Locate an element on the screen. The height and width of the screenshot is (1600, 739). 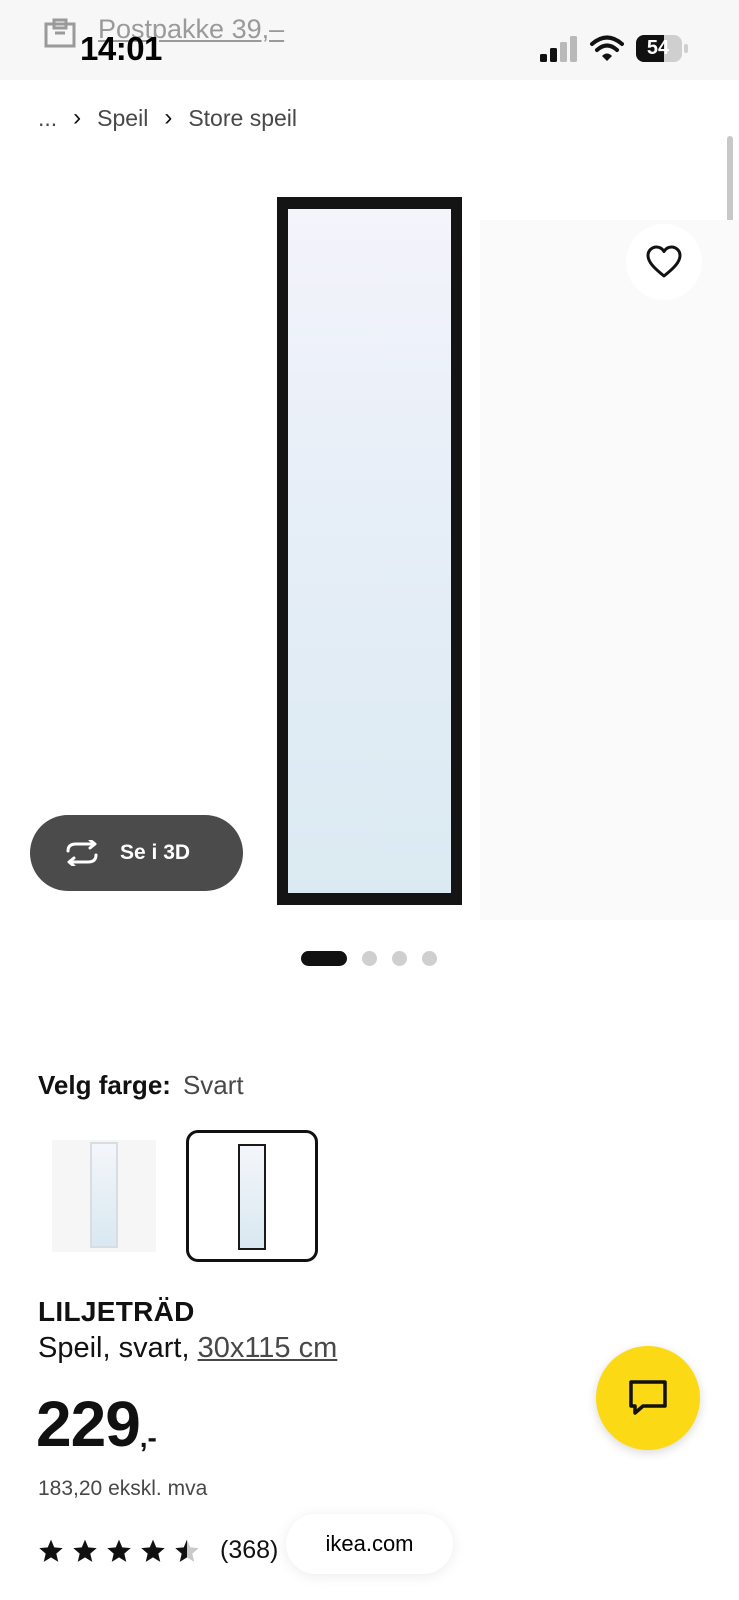
chat-icon is located at coordinates (648, 1397).